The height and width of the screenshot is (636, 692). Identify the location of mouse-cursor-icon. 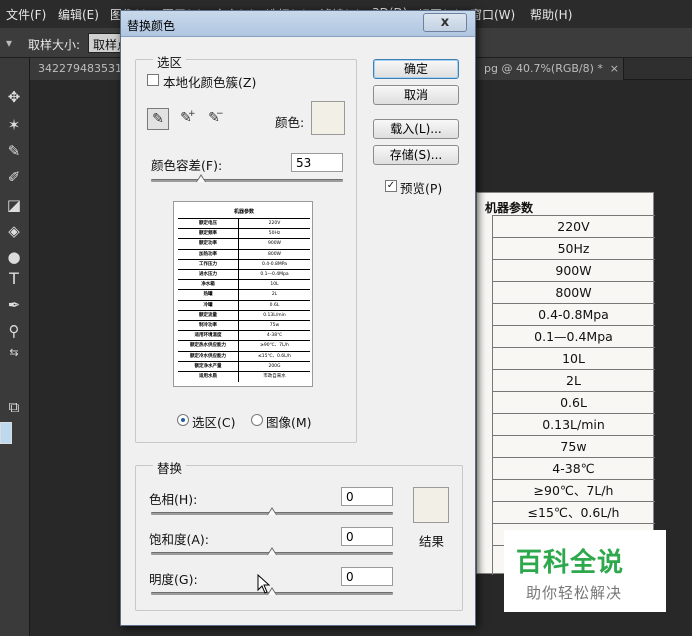
(264, 584).